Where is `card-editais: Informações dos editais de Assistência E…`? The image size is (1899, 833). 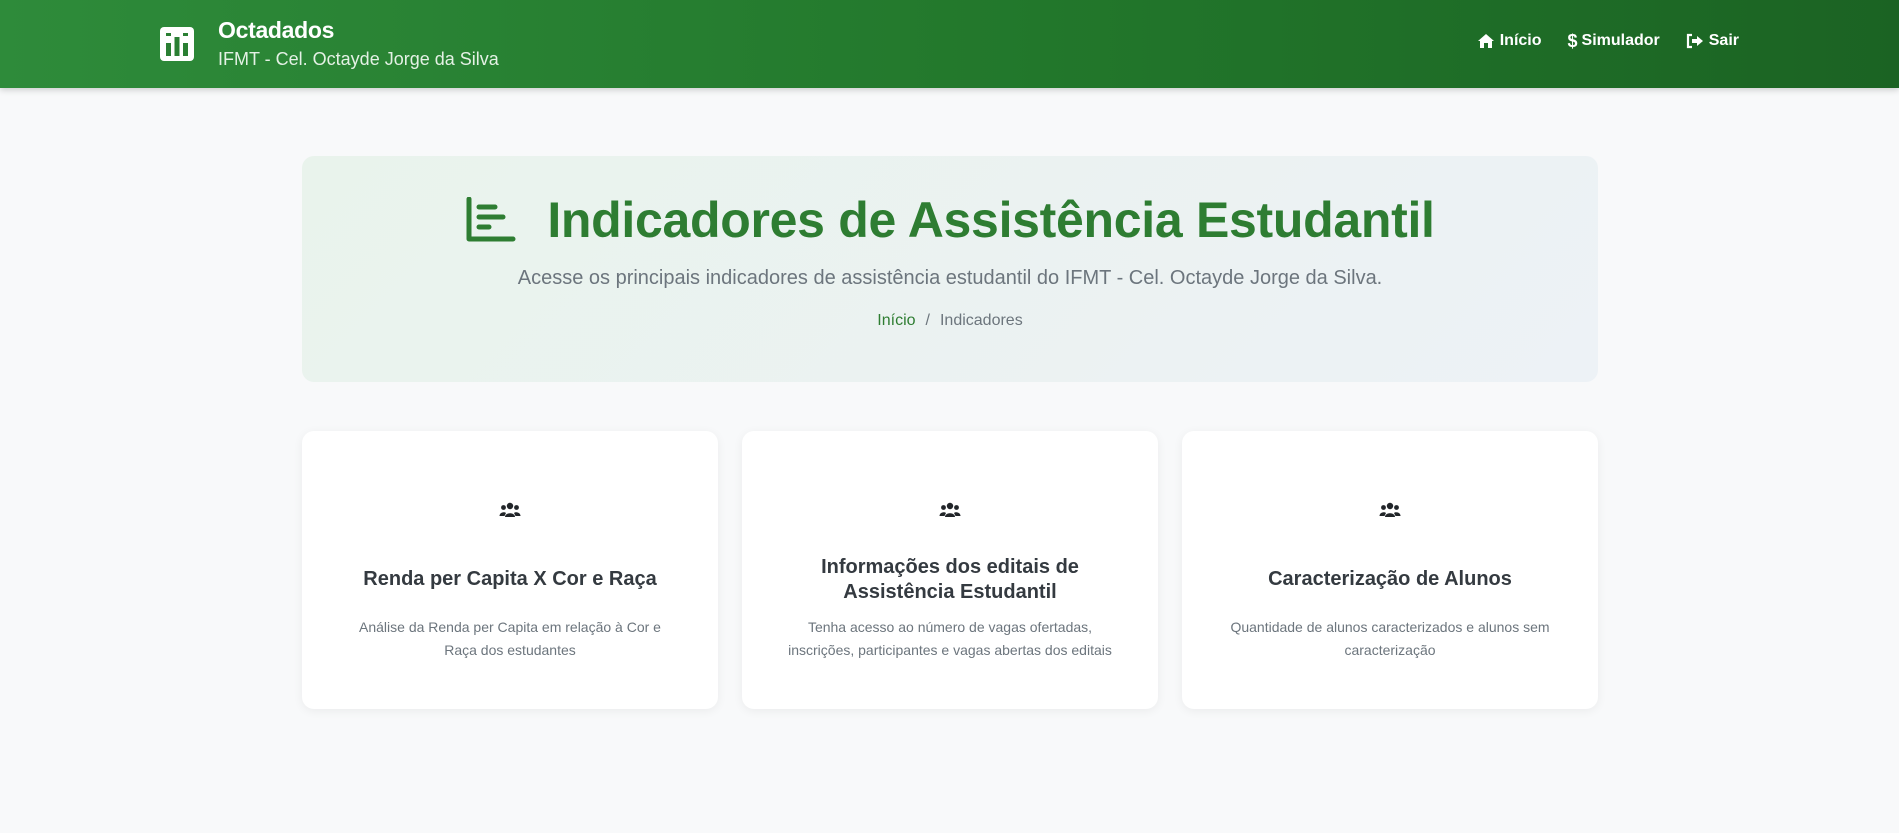 card-editais: Informações dos editais de Assistência E… is located at coordinates (950, 570).